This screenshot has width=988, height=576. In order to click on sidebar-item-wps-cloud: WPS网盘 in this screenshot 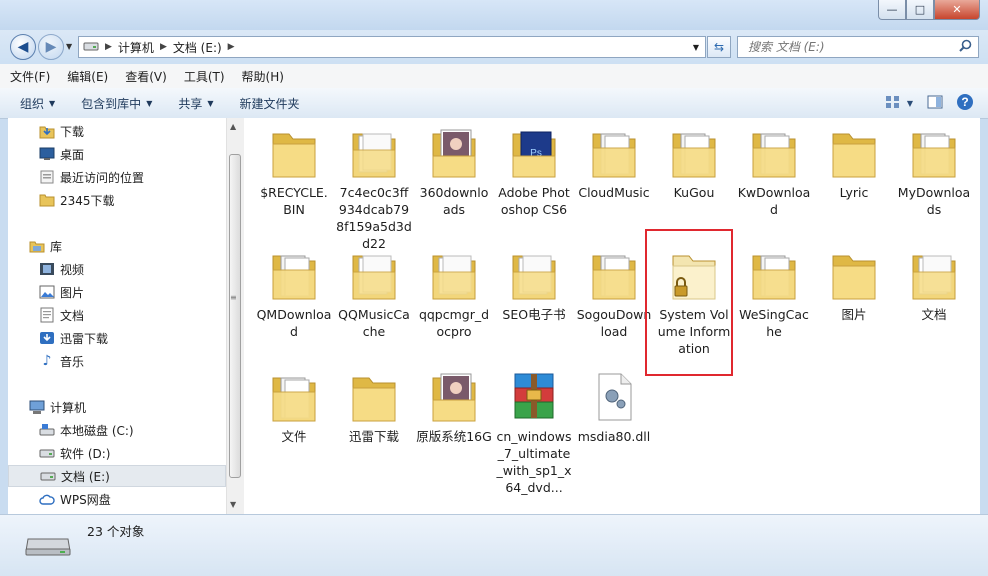, I will do `click(117, 499)`.